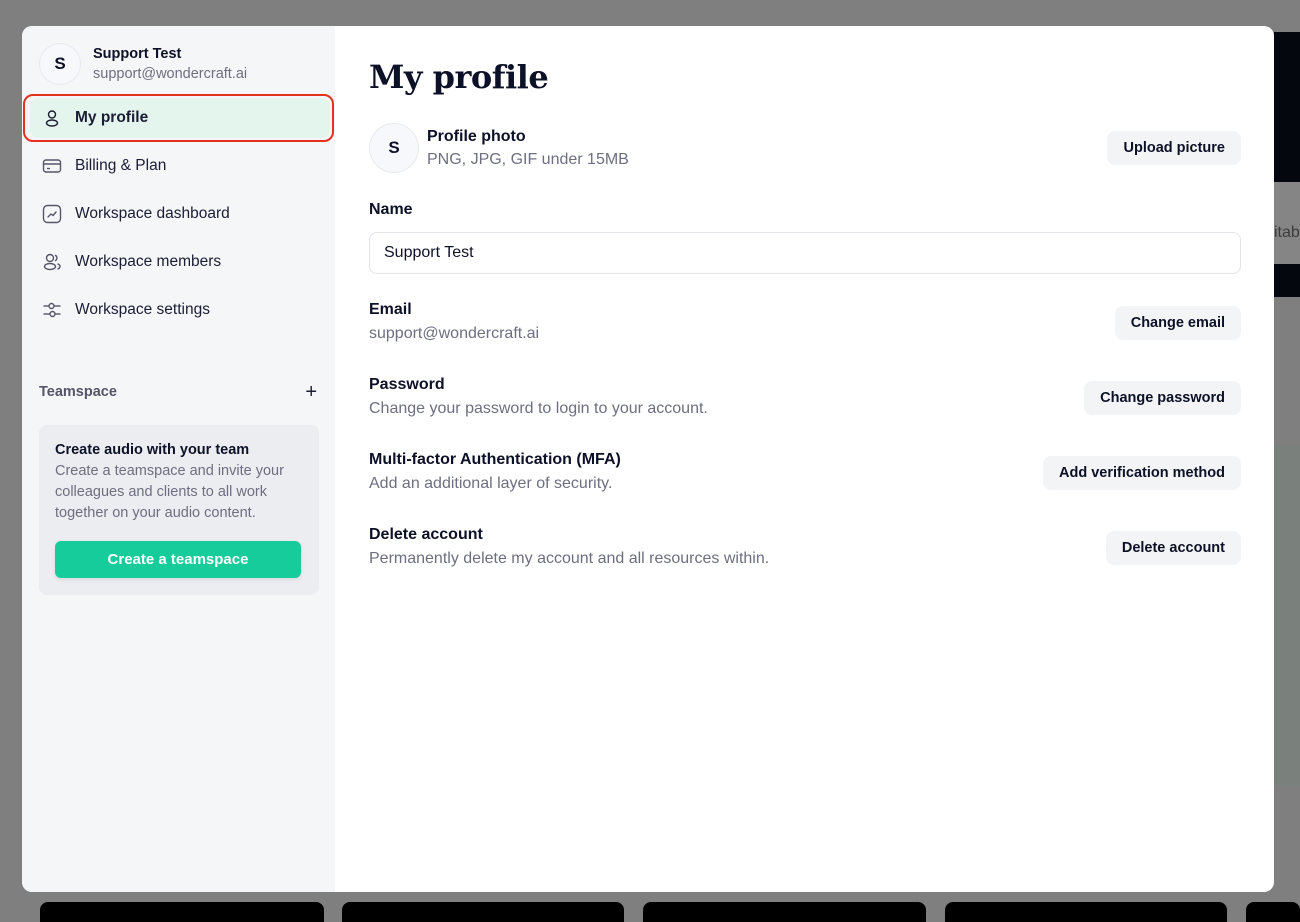 This screenshot has width=1300, height=922. I want to click on password-label: Password, so click(407, 384).